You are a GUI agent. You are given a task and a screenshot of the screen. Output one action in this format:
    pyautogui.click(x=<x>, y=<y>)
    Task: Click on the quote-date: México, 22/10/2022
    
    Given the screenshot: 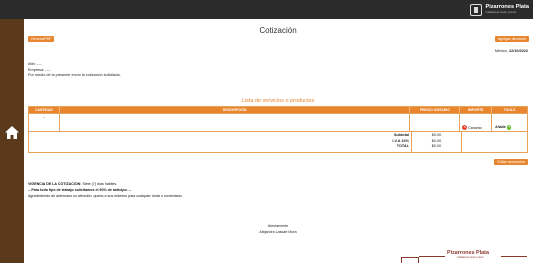 What is the action you would take?
    pyautogui.click(x=511, y=51)
    